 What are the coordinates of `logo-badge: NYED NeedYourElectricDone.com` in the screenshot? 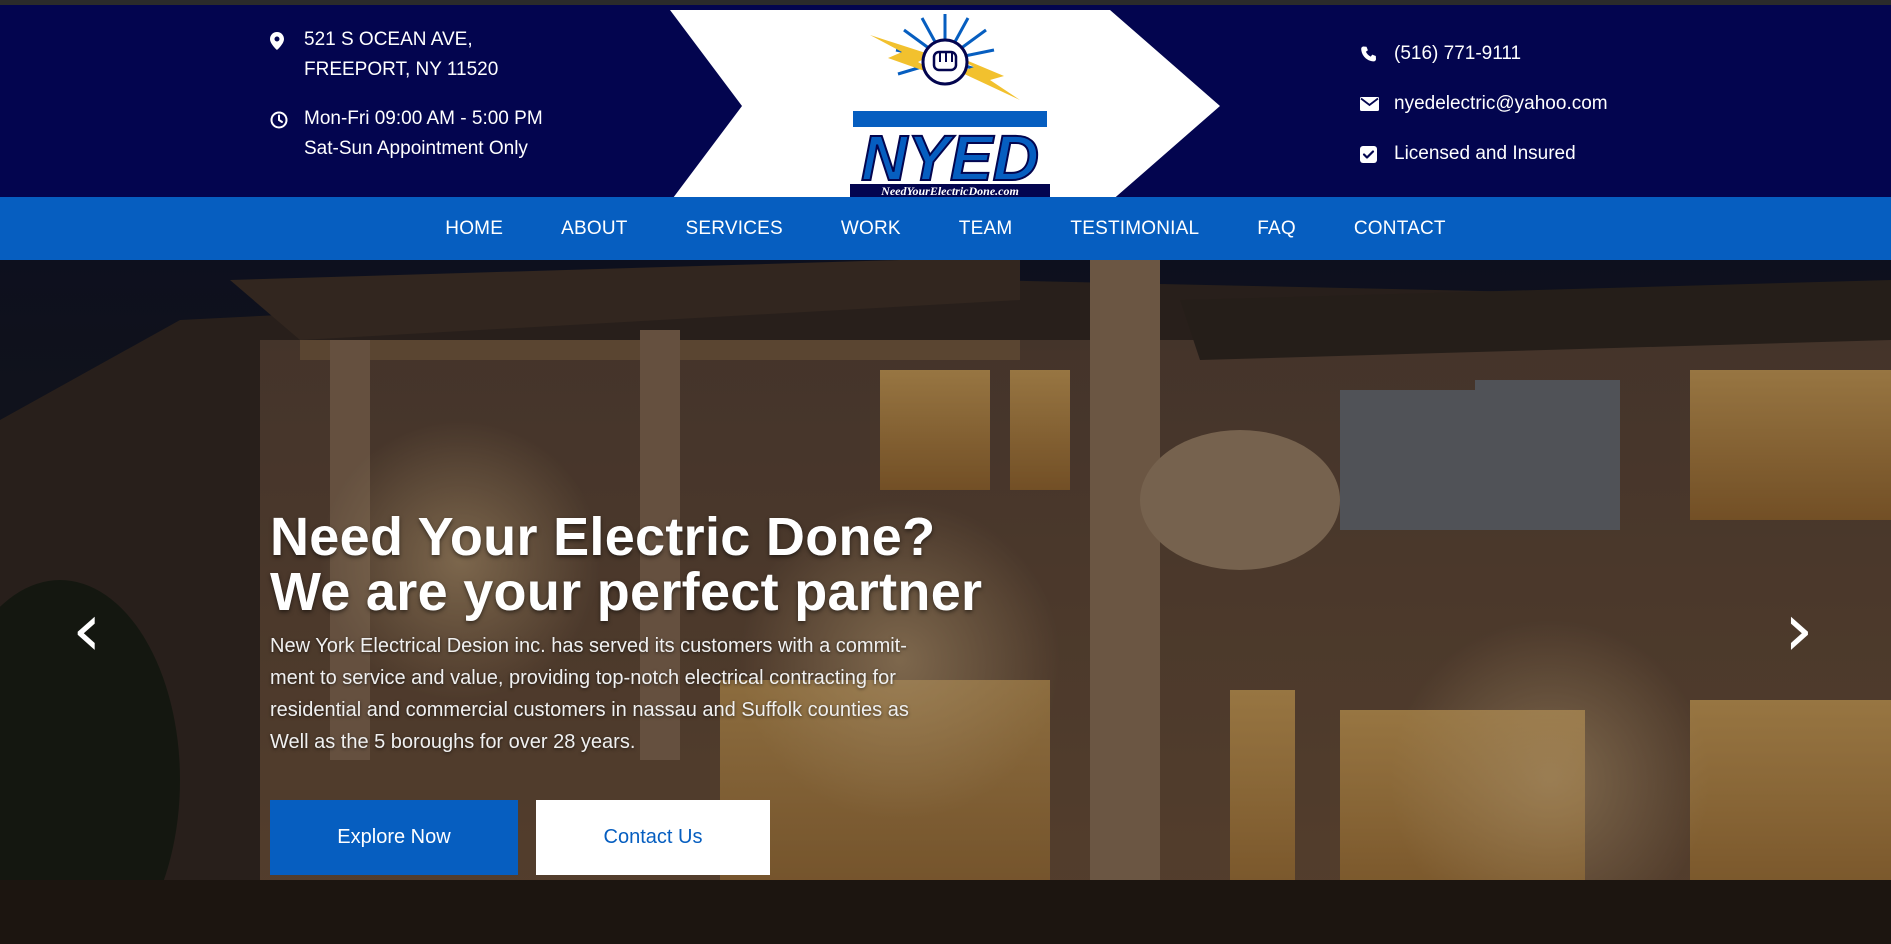 It's located at (945, 106).